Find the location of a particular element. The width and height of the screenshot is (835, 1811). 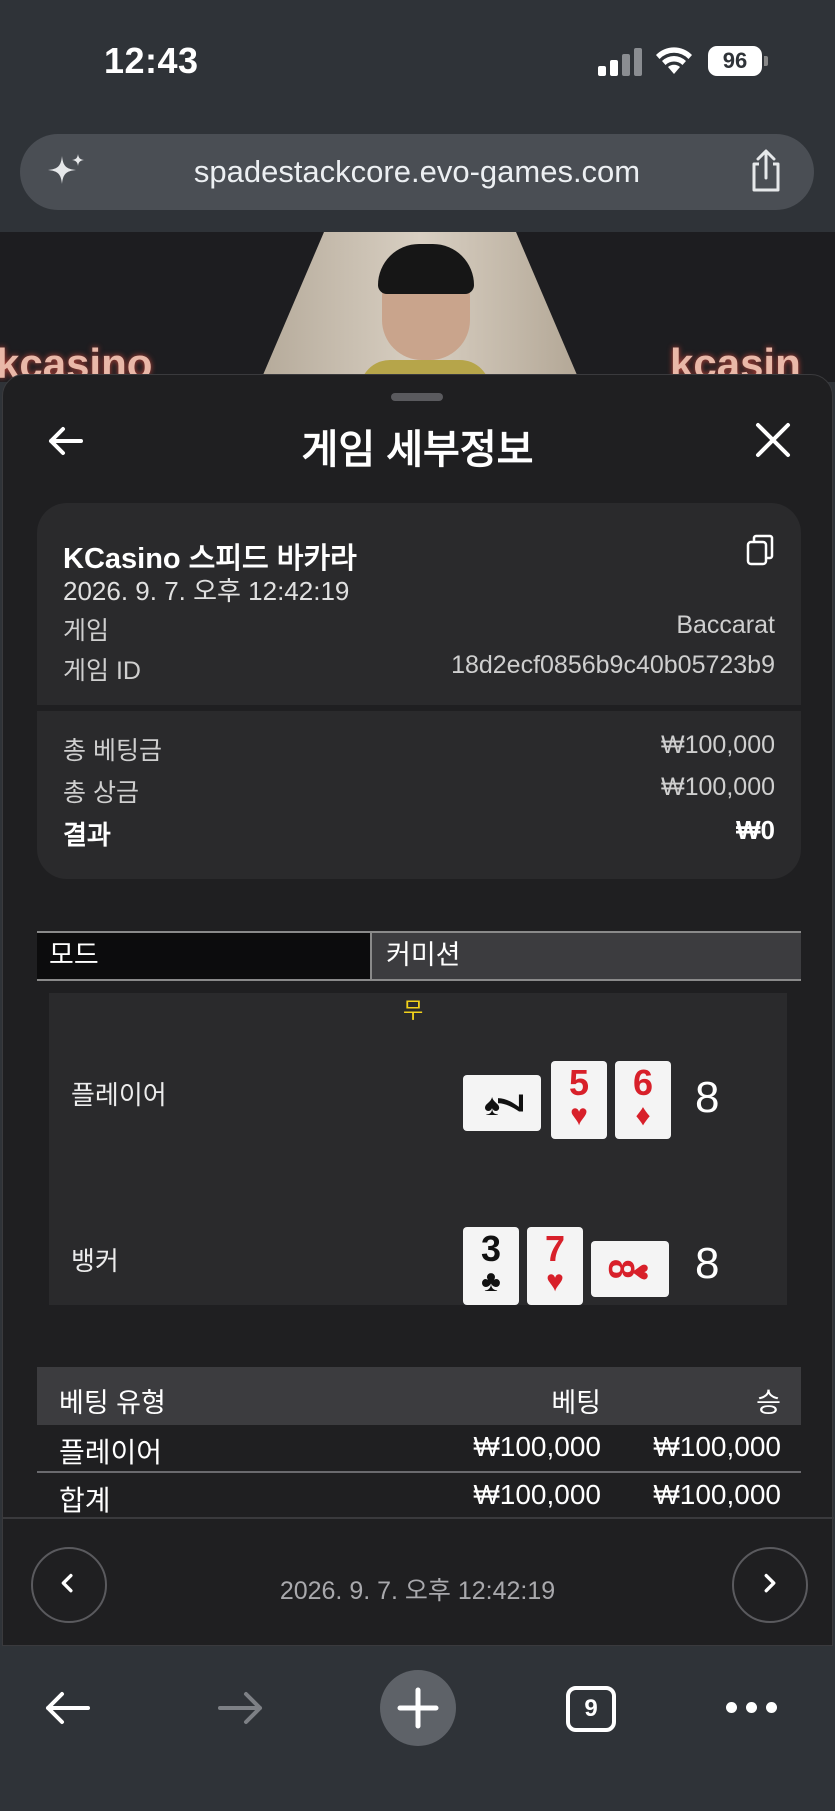

total-bet-label: 총 베팅금 is located at coordinates (112, 751).